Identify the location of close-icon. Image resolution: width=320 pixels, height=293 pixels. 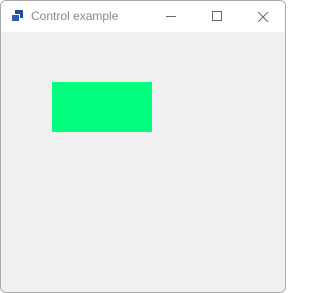
(263, 17).